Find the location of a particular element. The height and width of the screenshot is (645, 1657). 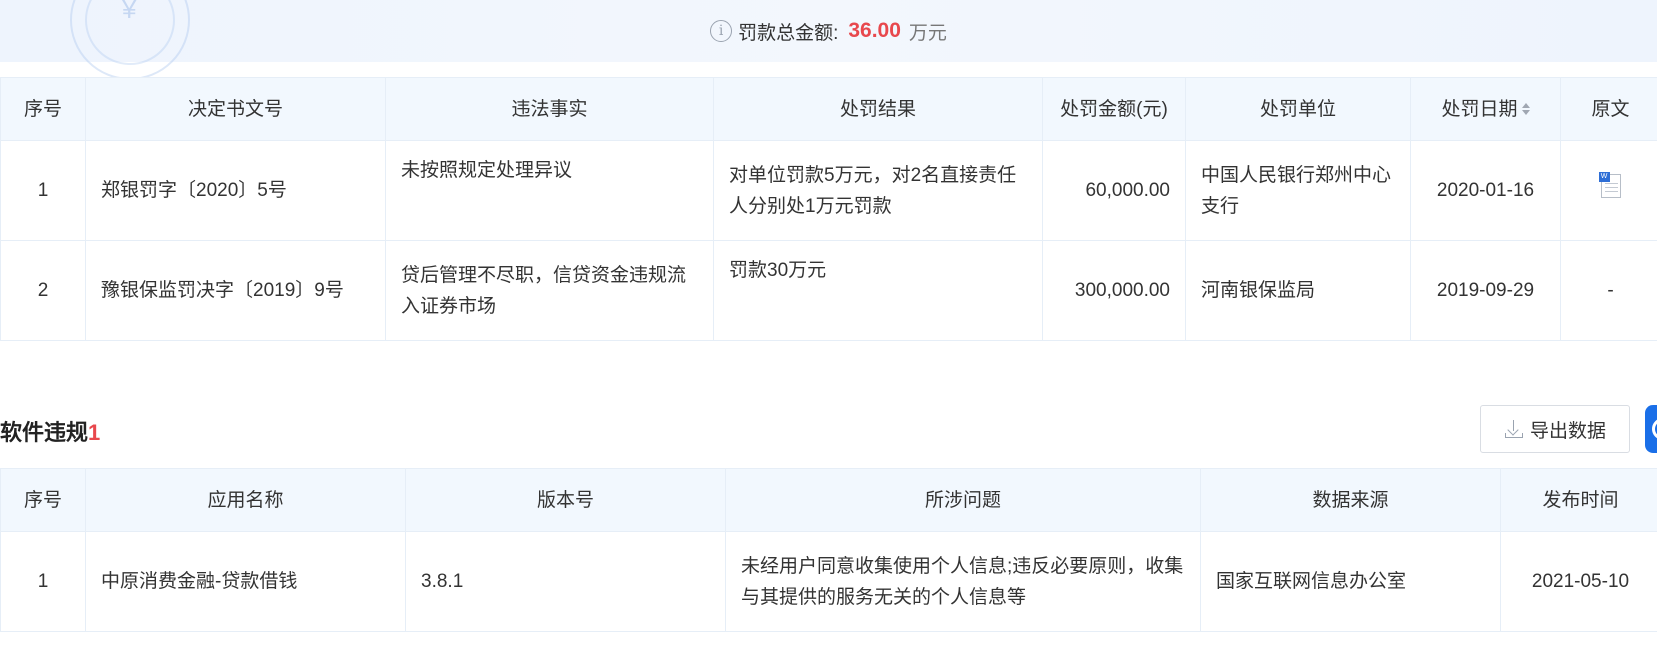

section-title-text: 软件违规 is located at coordinates (44, 432).